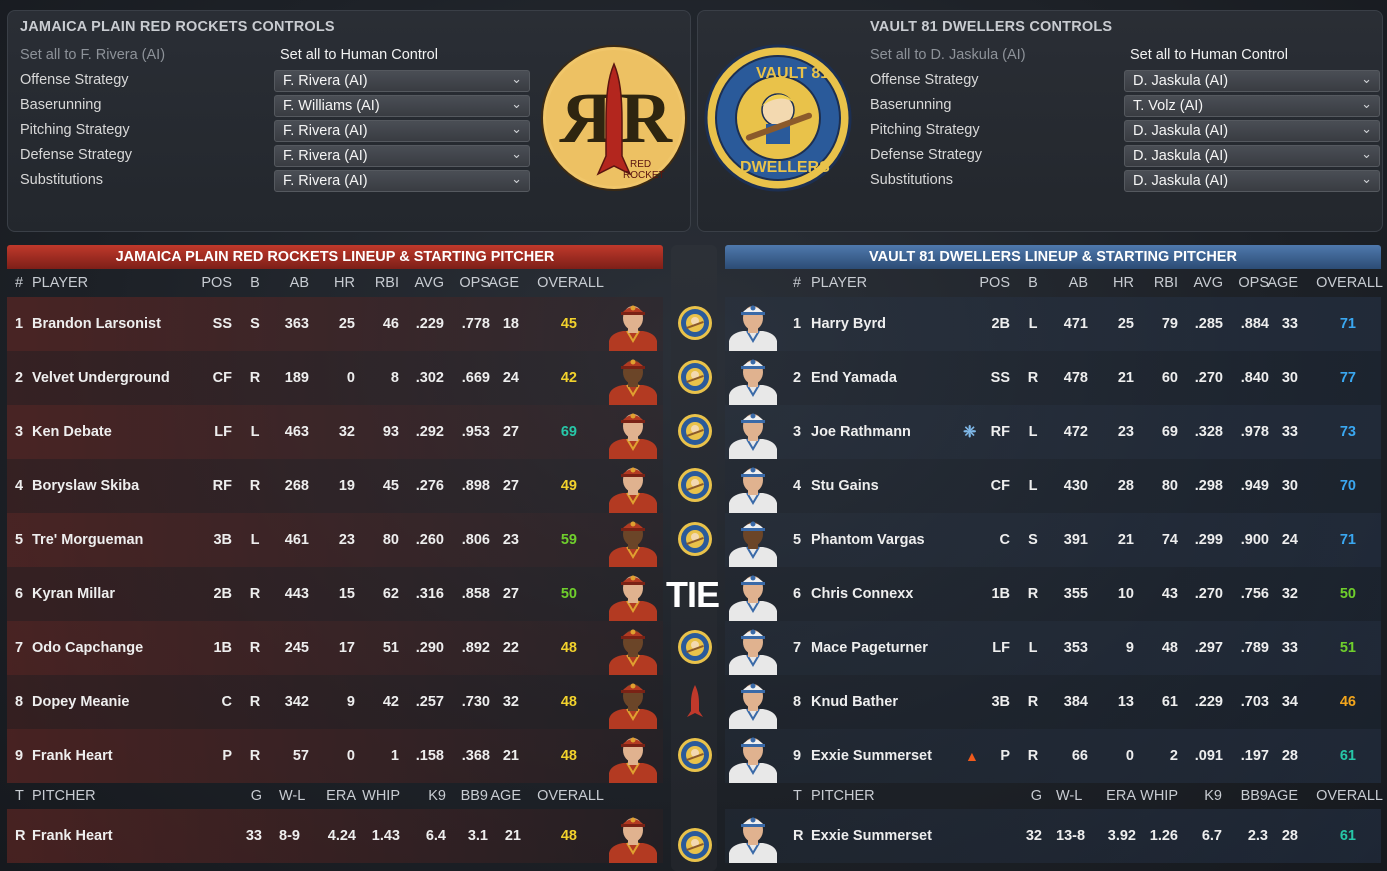 The width and height of the screenshot is (1387, 871). Describe the element at coordinates (1053, 594) in the screenshot. I see `player-row: 6 Chris Connexx 1B R 355 10 43 .270 .756 32 50` at that location.